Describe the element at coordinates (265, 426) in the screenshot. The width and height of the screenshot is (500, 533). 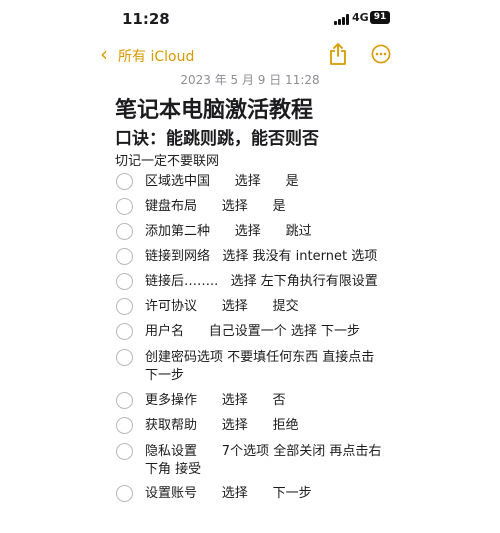
I see `checklist-item-text: 获取帮助 选择 拒绝` at that location.